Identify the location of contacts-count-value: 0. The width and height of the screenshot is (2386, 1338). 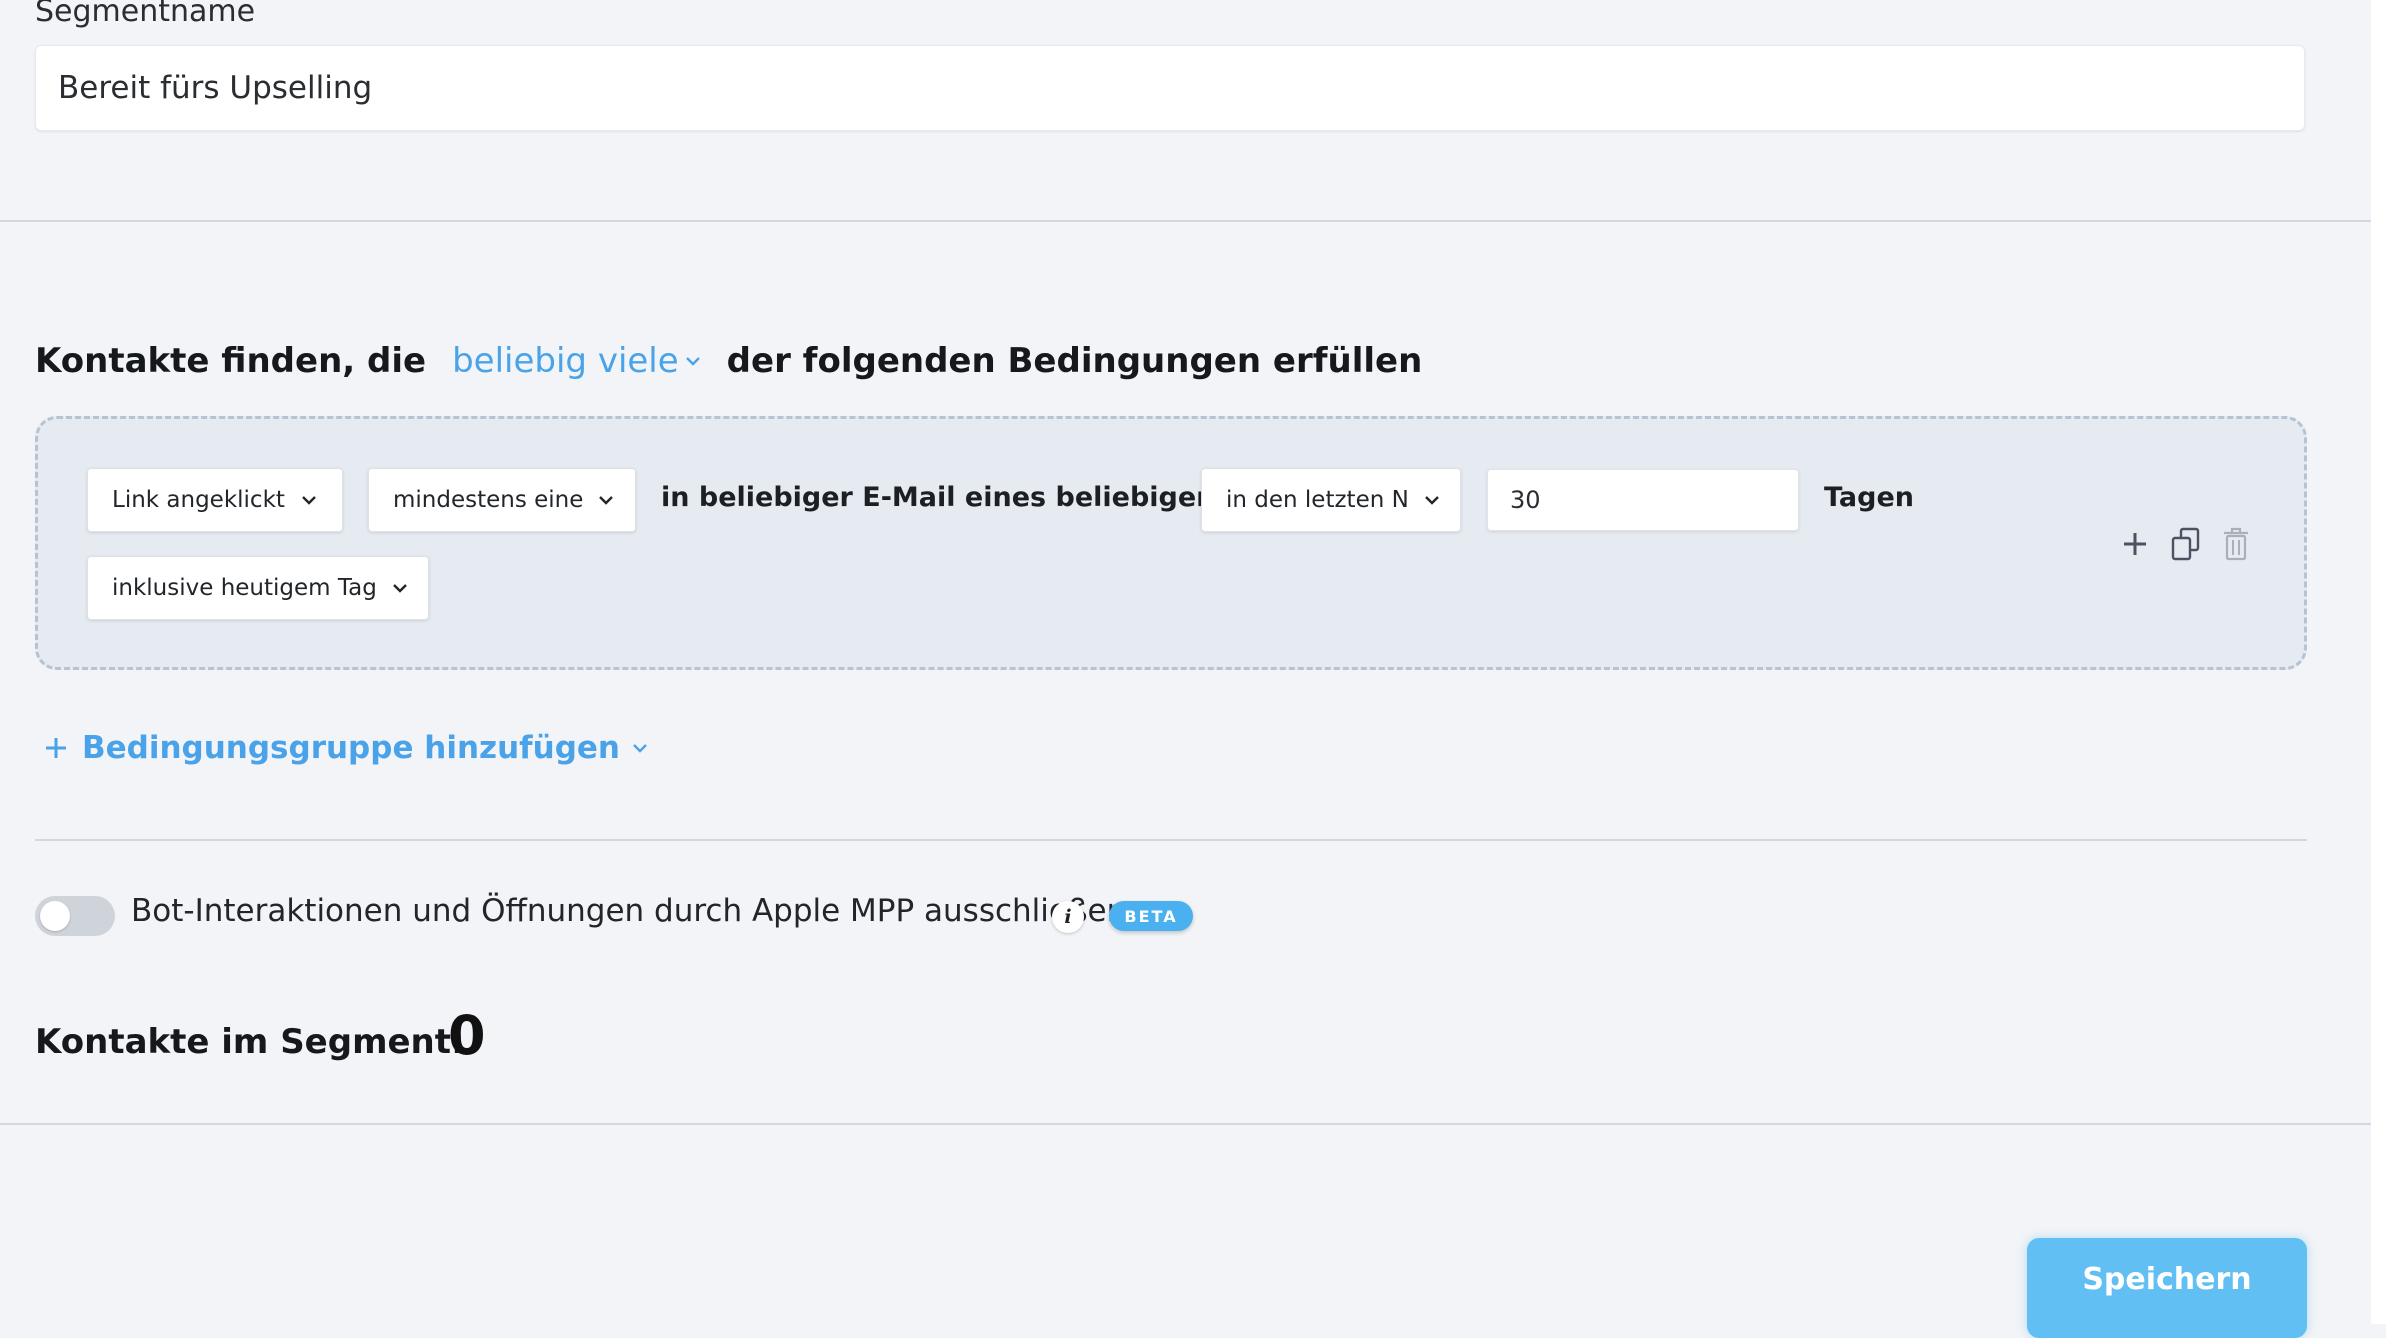
(467, 1035).